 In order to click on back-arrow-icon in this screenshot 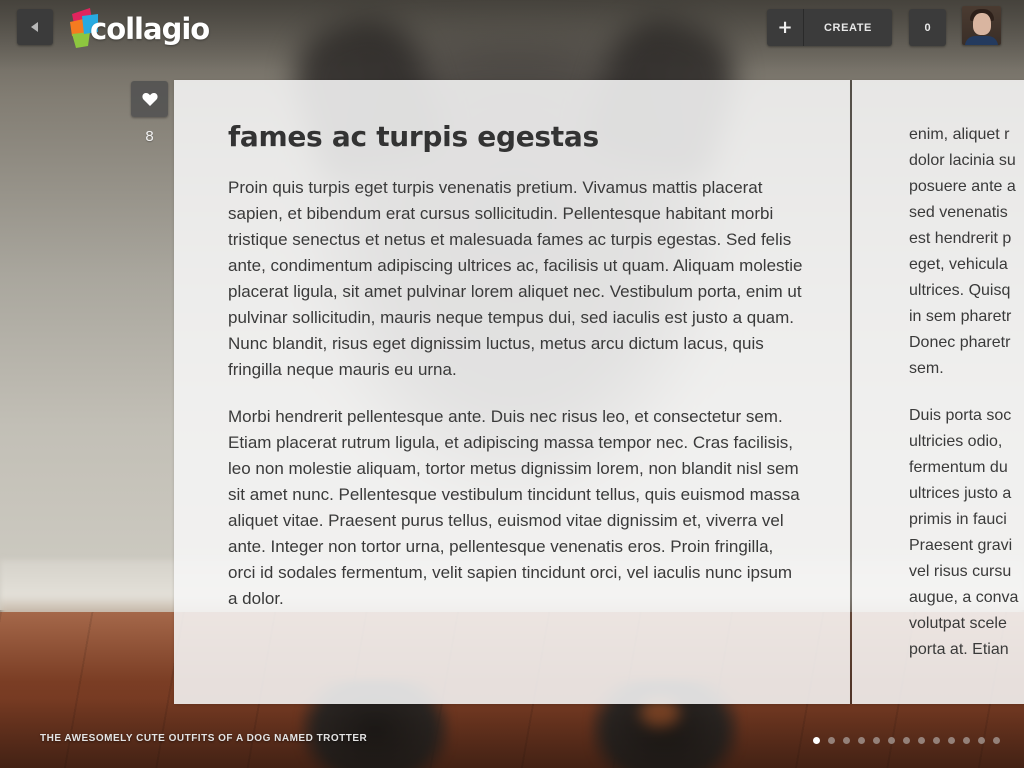, I will do `click(34, 27)`.